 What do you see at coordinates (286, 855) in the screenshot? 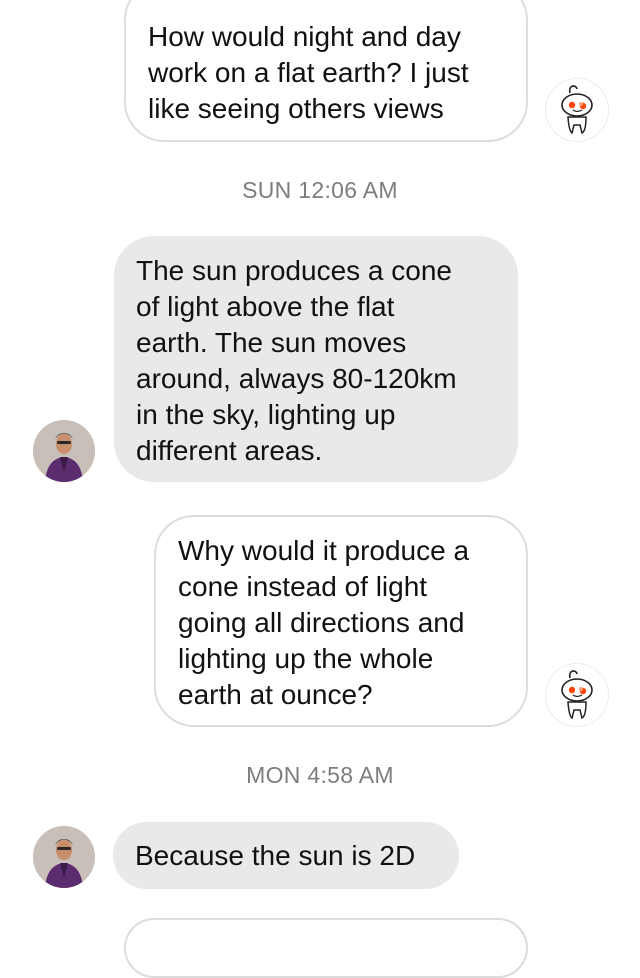
I see `incoming-message-bubble: Because the sun is 2D` at bounding box center [286, 855].